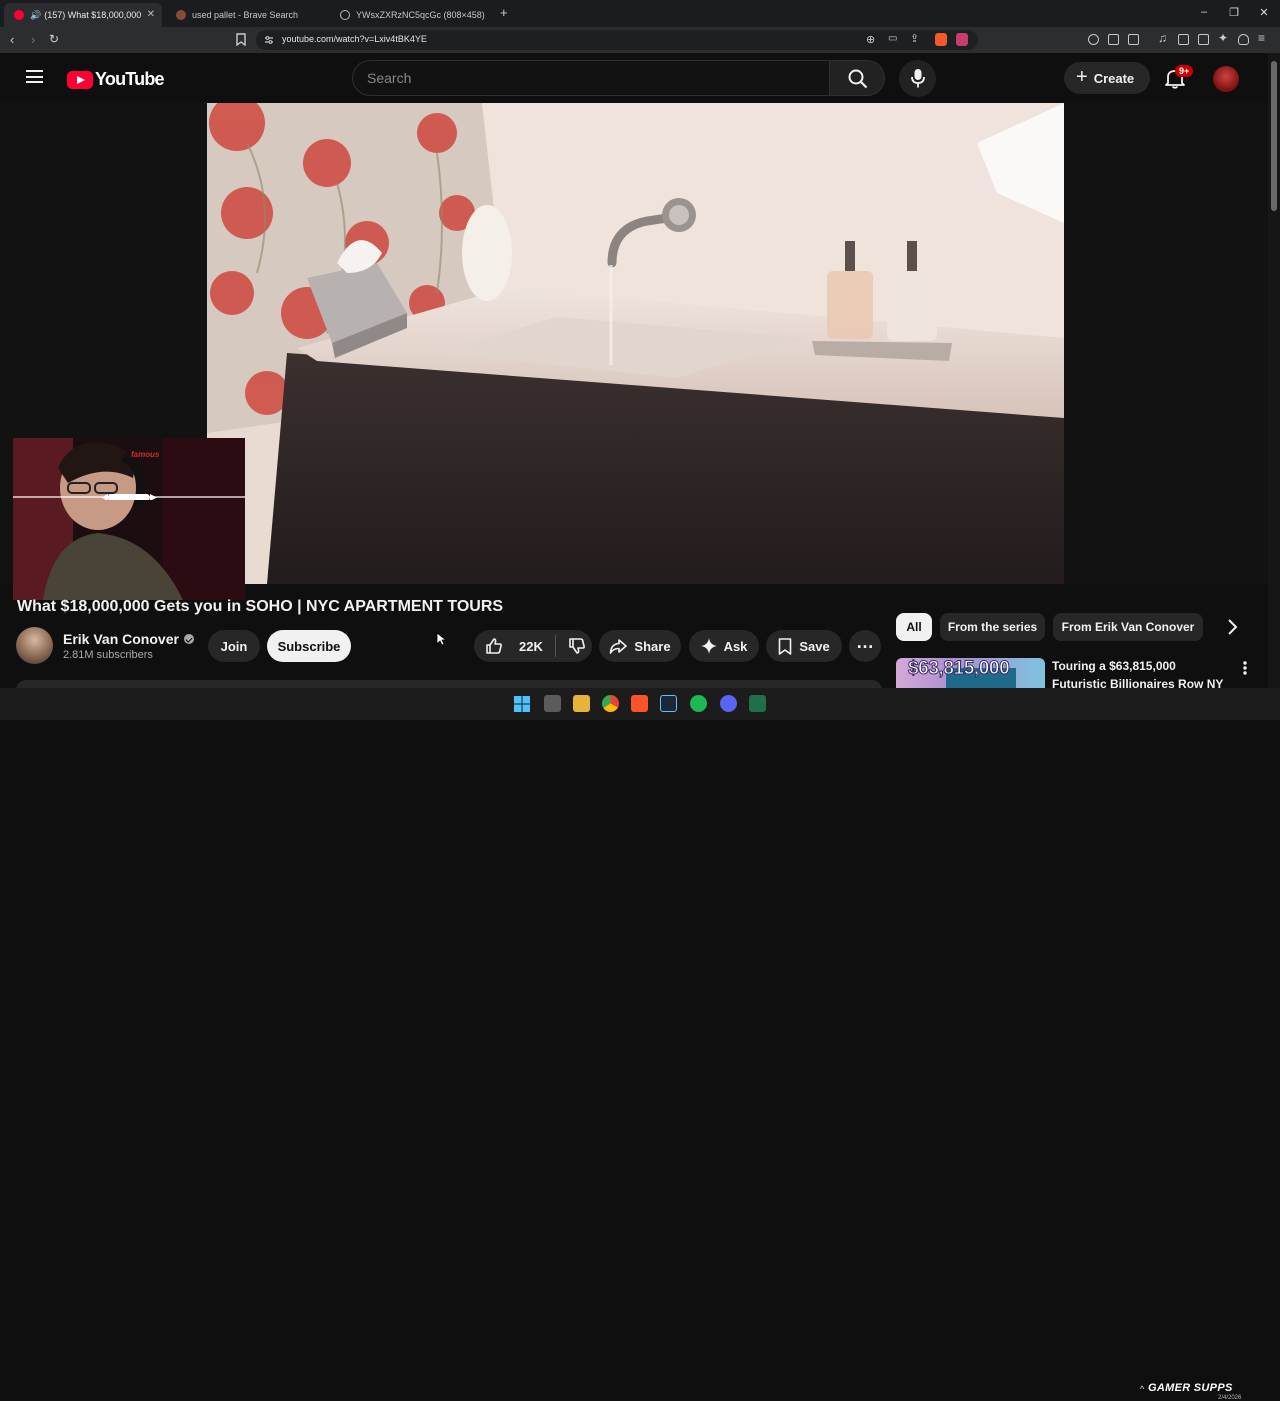 This screenshot has width=1280, height=1401. Describe the element at coordinates (1183, 39) in the screenshot. I see `sidebar-icon` at that location.